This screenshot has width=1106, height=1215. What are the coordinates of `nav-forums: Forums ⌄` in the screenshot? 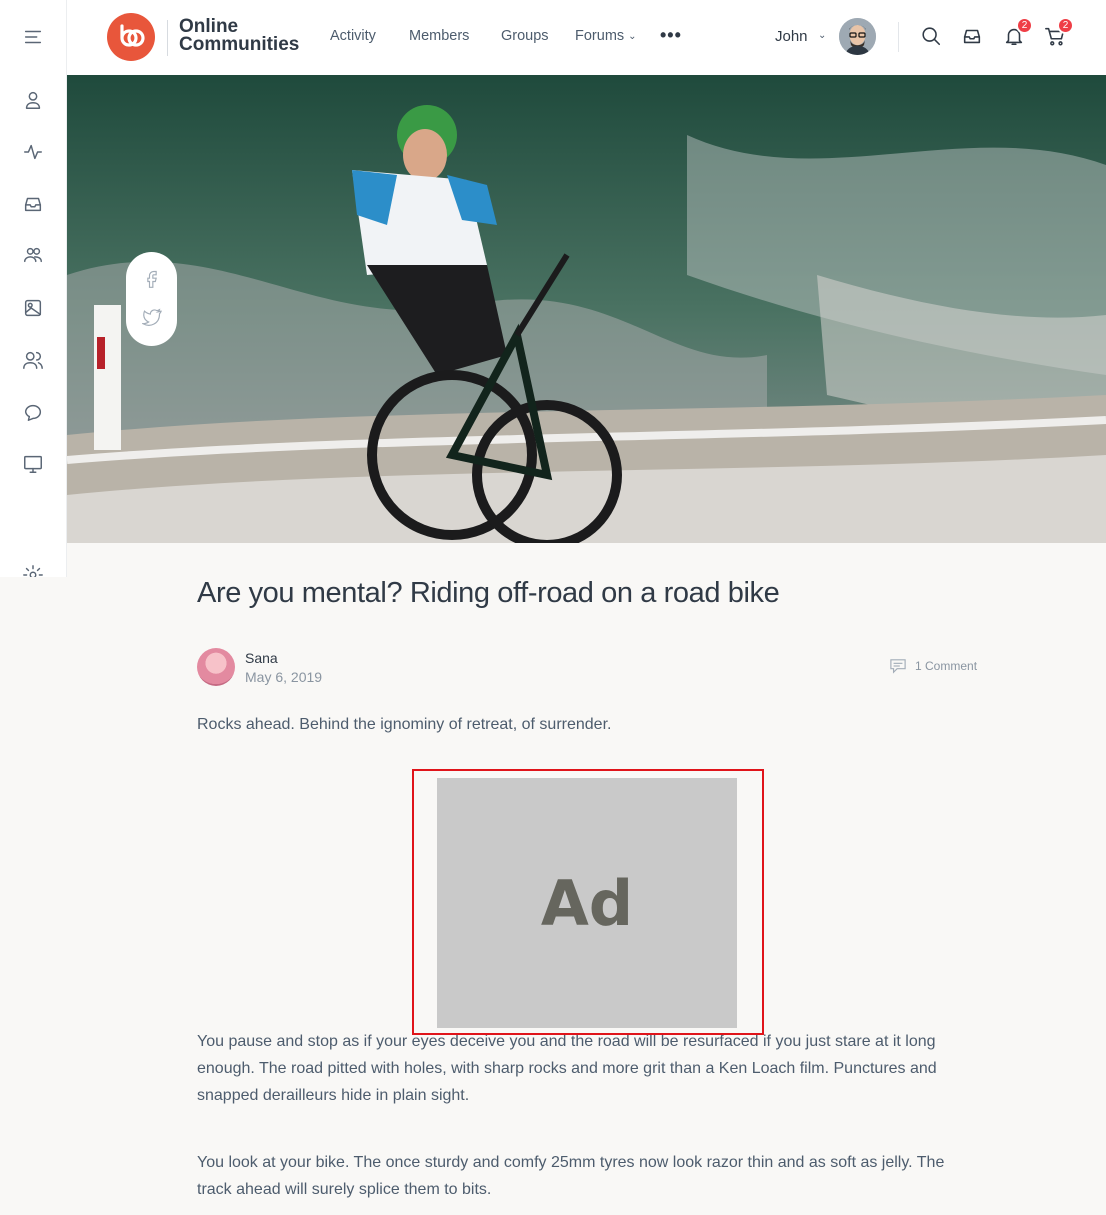 It's located at (606, 36).